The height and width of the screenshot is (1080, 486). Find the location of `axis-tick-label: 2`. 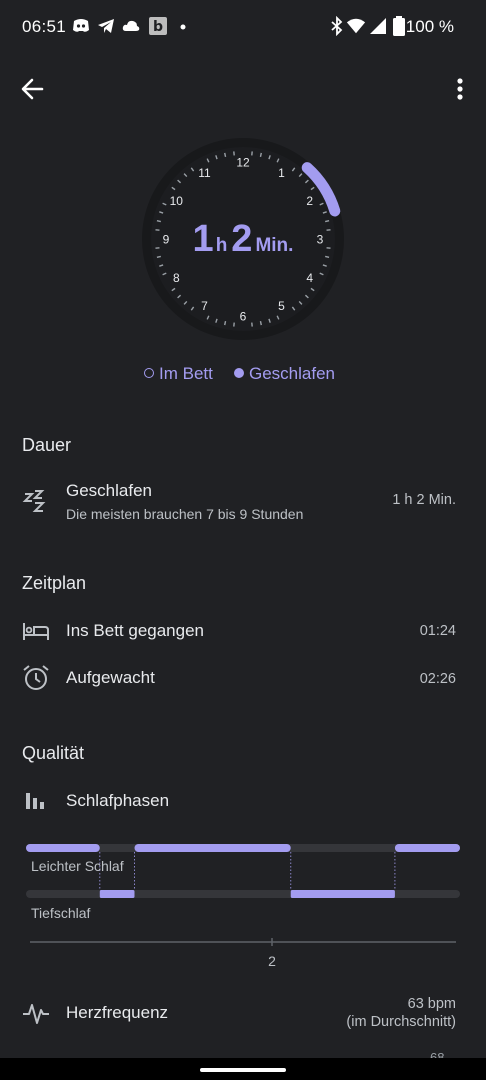

axis-tick-label: 2 is located at coordinates (272, 961).